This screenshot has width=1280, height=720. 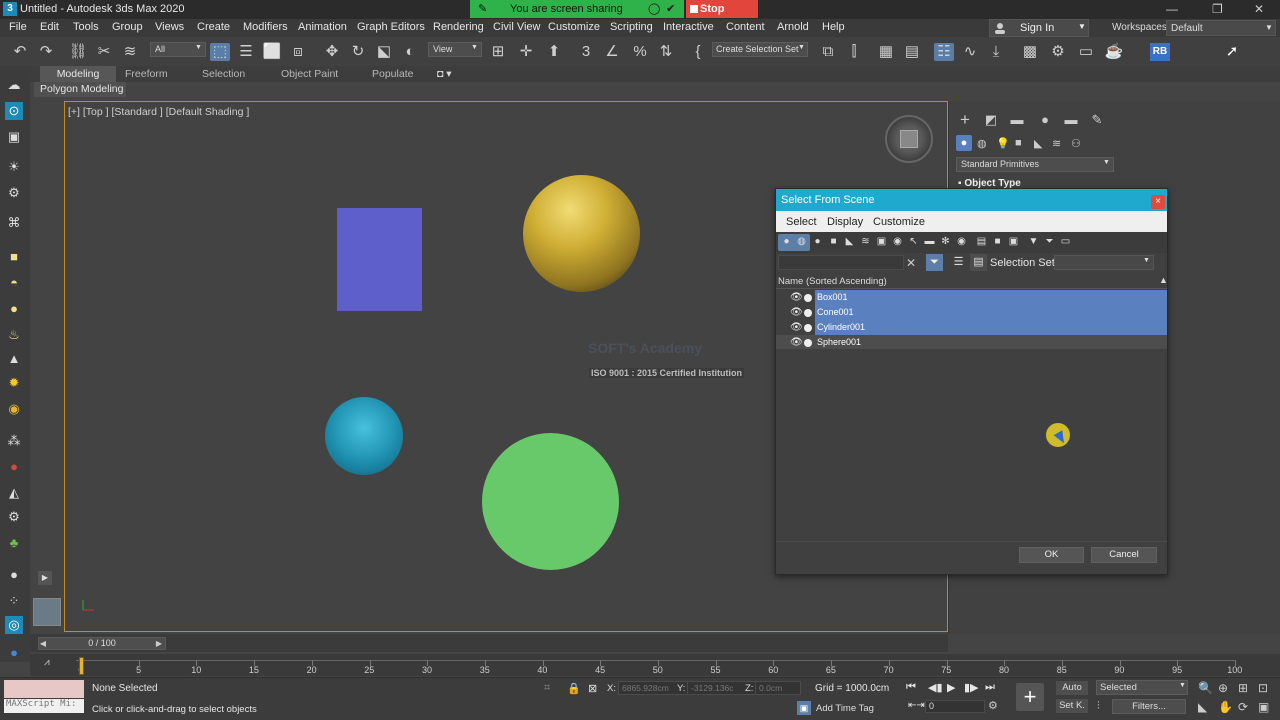 I want to click on layers-icon: ▣, so click(x=14, y=137).